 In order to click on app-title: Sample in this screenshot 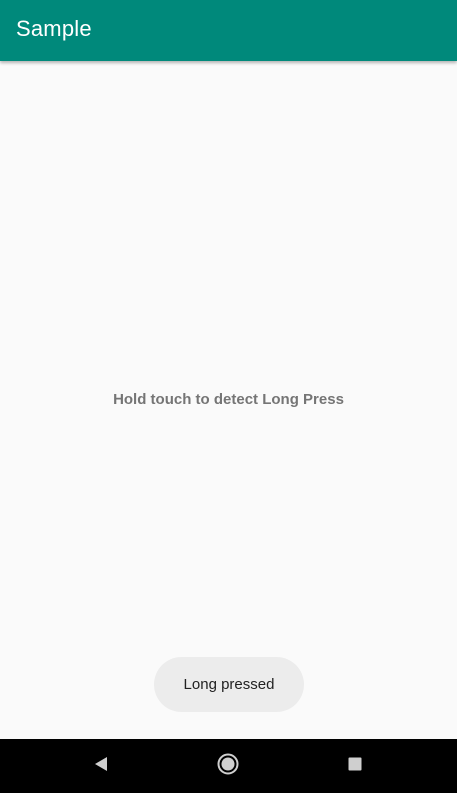, I will do `click(54, 28)`.